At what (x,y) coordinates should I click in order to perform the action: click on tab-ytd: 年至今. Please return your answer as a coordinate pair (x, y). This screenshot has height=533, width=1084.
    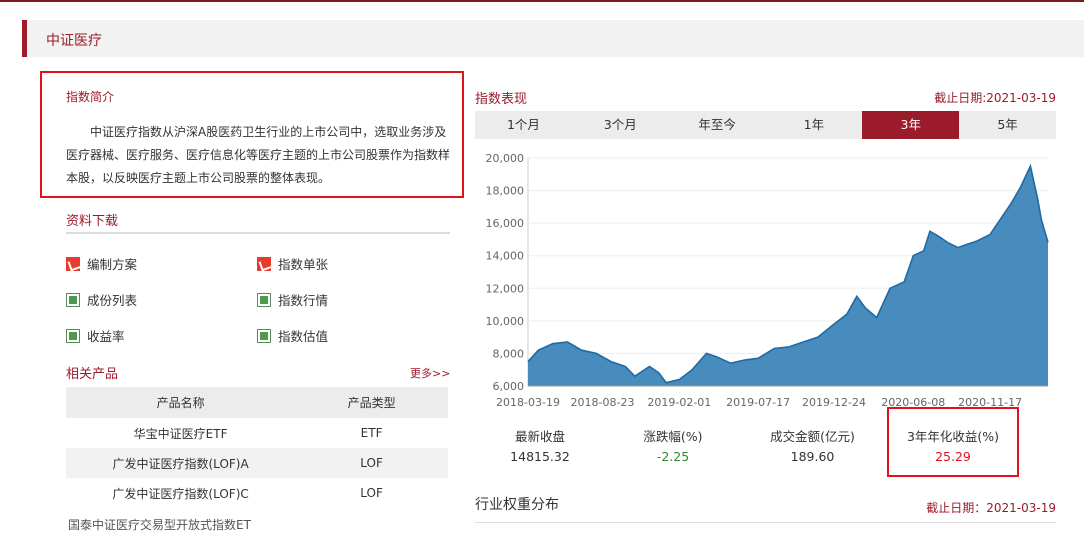
    Looking at the image, I should click on (717, 125).